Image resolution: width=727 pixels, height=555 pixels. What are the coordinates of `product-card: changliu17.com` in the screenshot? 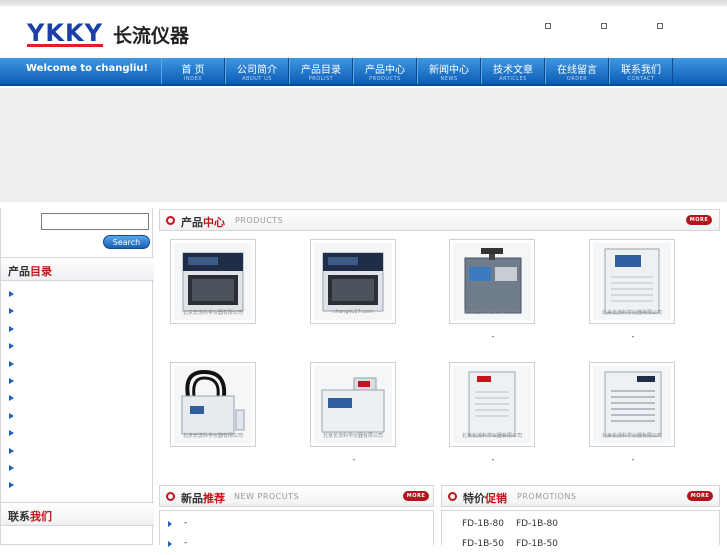 It's located at (353, 281).